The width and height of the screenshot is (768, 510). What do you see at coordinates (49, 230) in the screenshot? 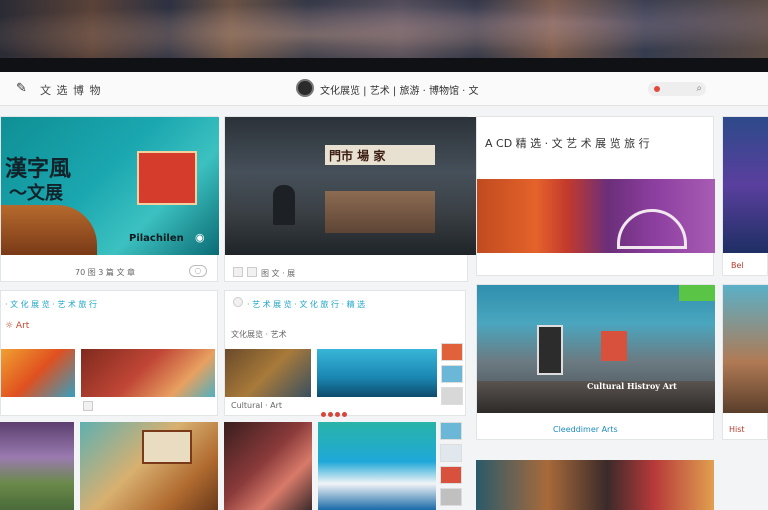
I see `earth-texture` at bounding box center [49, 230].